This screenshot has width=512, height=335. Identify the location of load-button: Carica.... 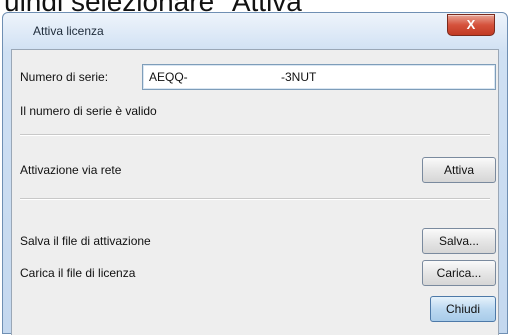
(459, 273).